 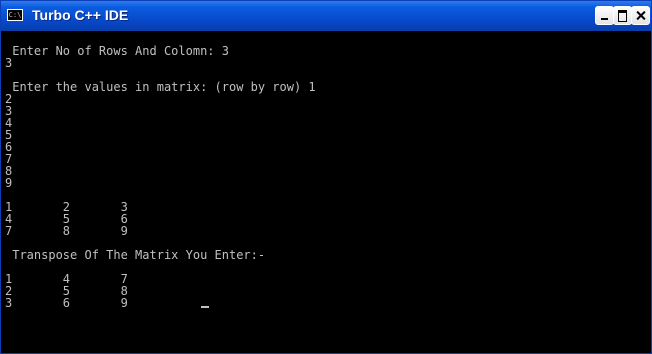 I want to click on console-line: 9, so click(x=9, y=183).